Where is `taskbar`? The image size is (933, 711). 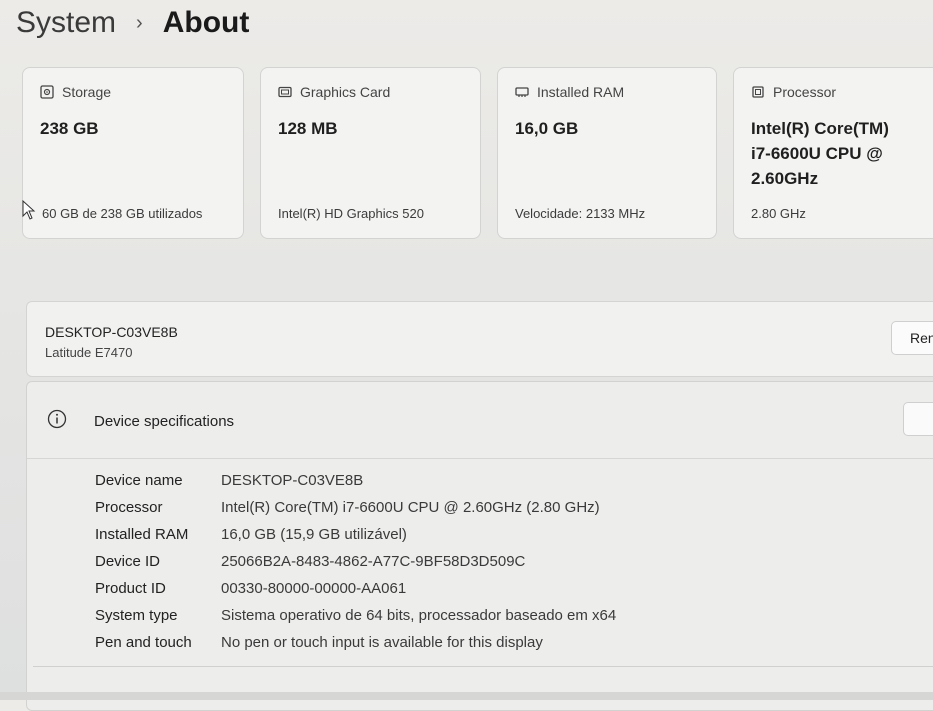
taskbar is located at coordinates (466, 696).